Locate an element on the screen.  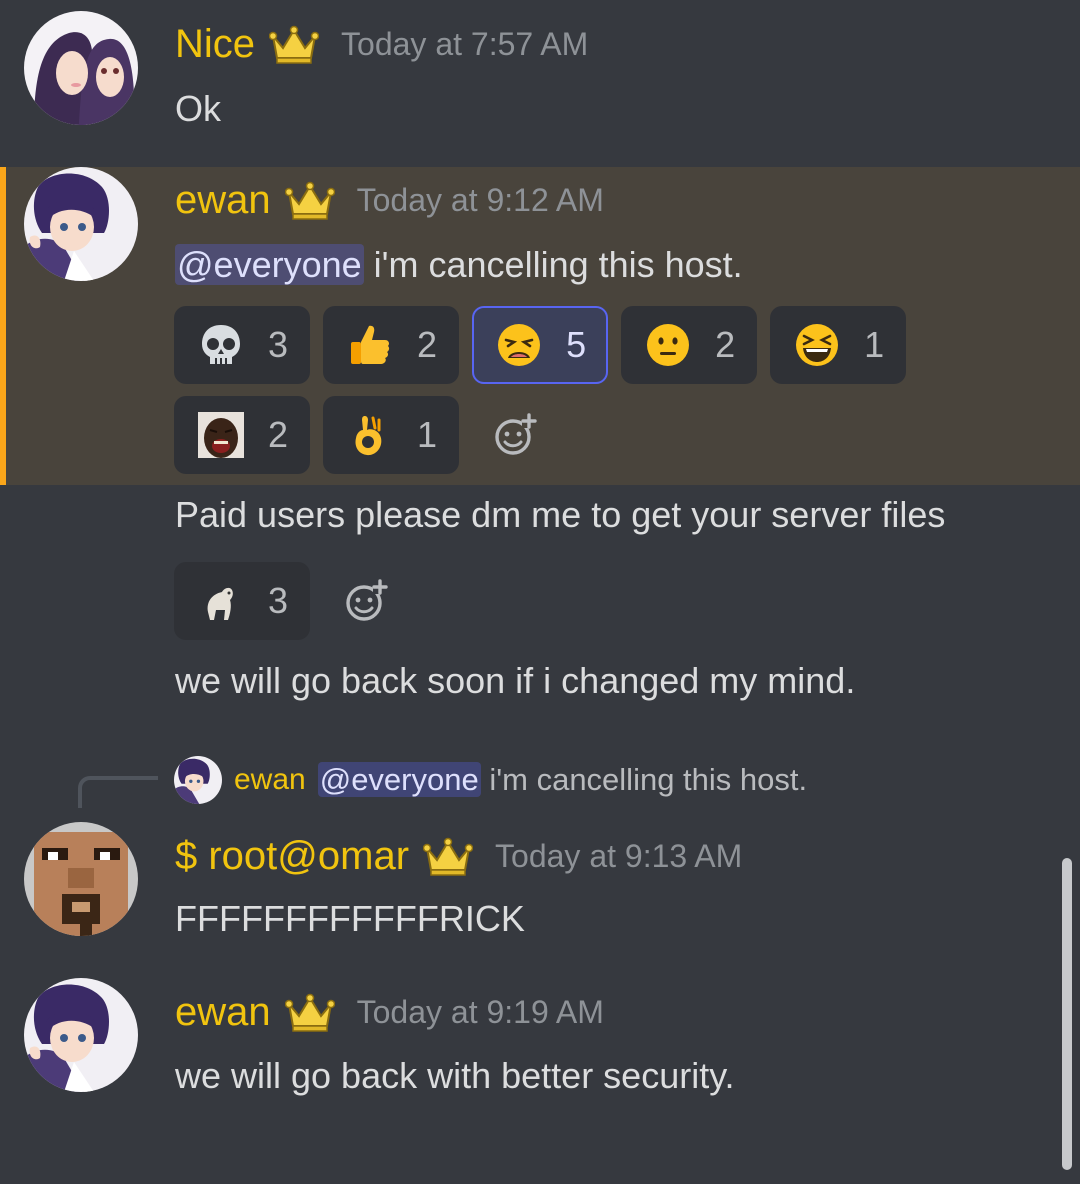
reactions-row: 2 1 is located at coordinates (356, 435).